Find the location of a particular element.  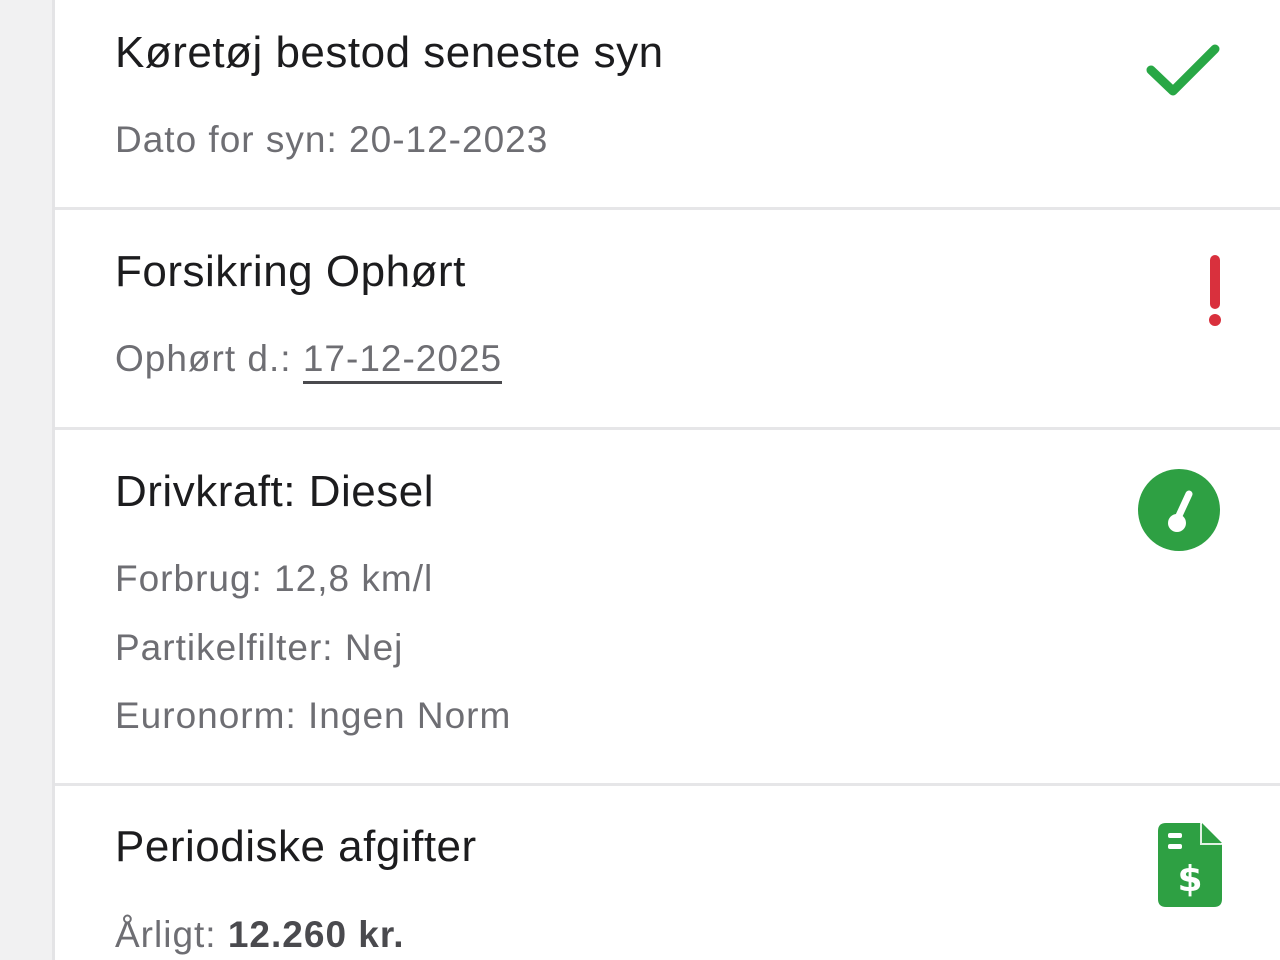

insurance-ended-date-link: 17-12-2025 is located at coordinates (402, 361).